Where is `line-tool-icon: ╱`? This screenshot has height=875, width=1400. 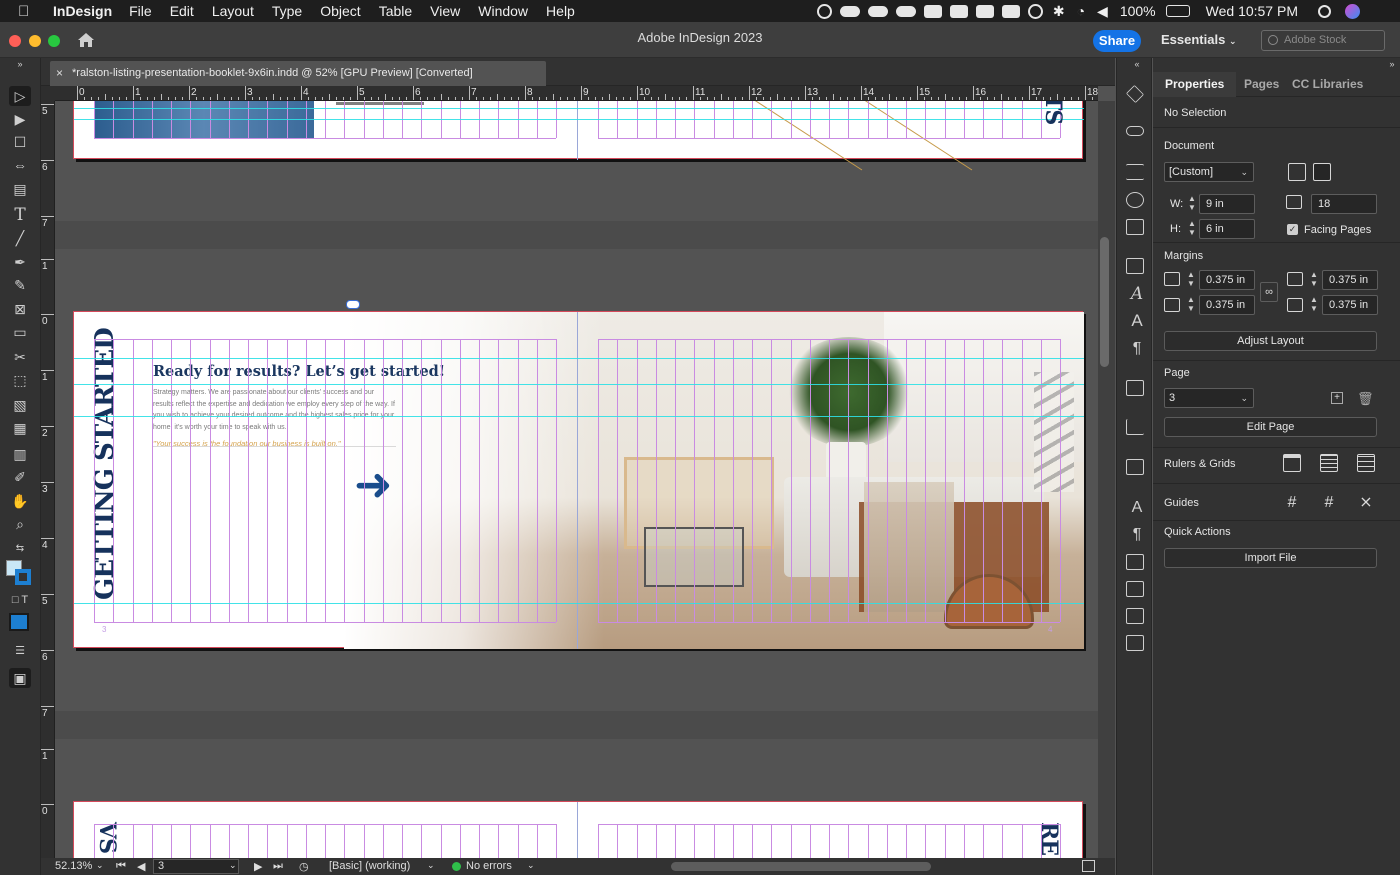 line-tool-icon: ╱ is located at coordinates (20, 238).